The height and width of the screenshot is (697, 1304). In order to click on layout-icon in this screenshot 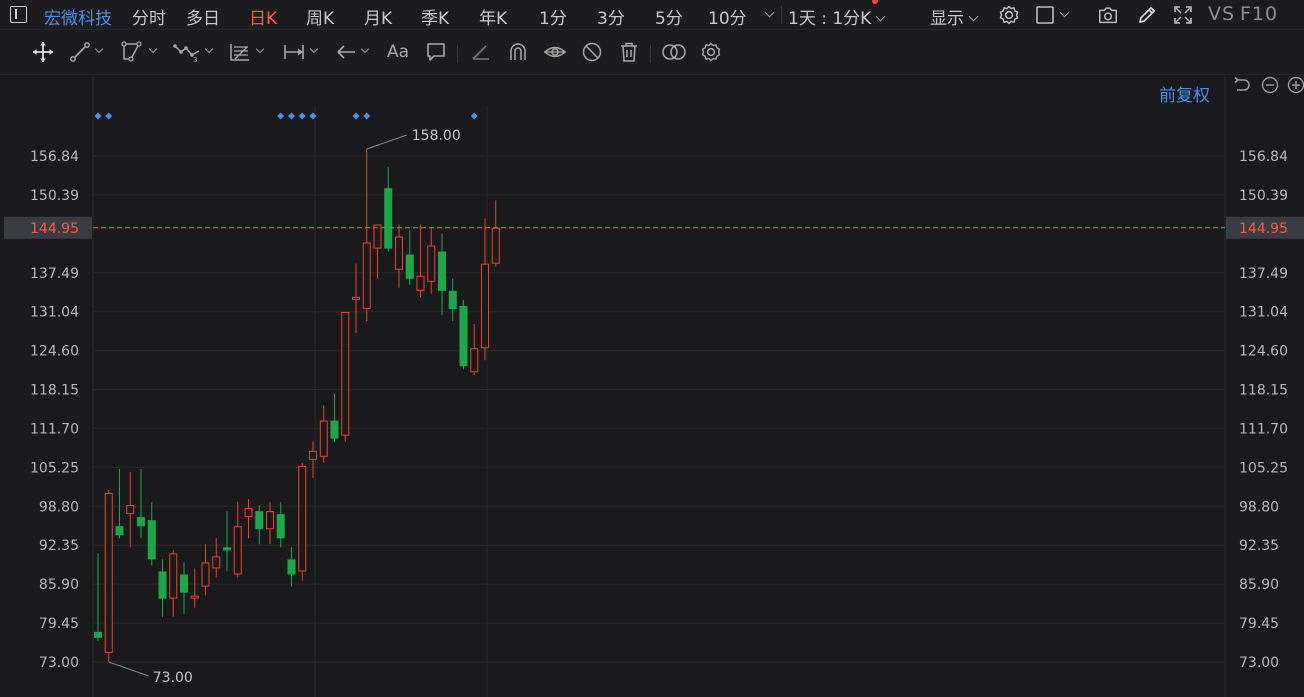, I will do `click(1045, 15)`.